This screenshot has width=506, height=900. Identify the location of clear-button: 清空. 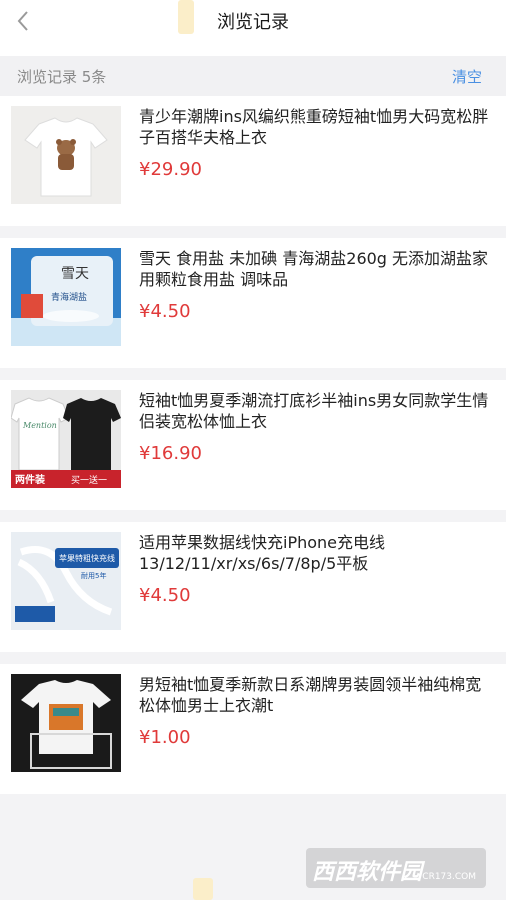
(467, 76).